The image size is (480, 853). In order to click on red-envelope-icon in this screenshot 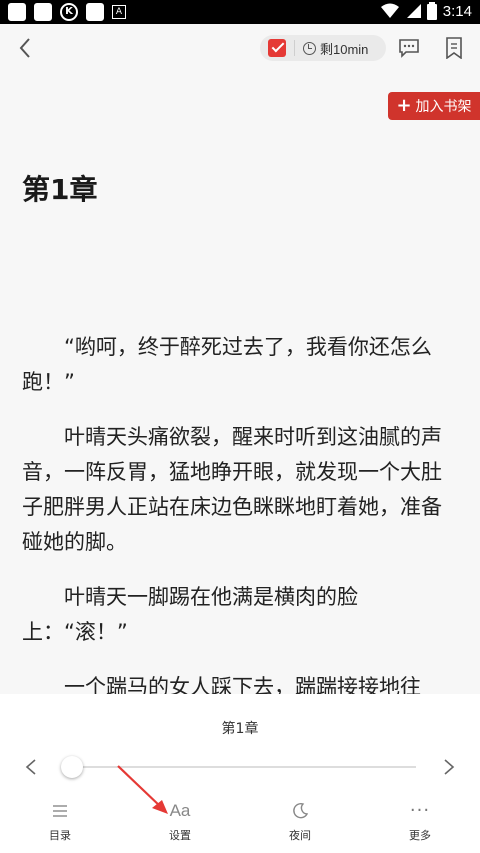, I will do `click(277, 48)`.